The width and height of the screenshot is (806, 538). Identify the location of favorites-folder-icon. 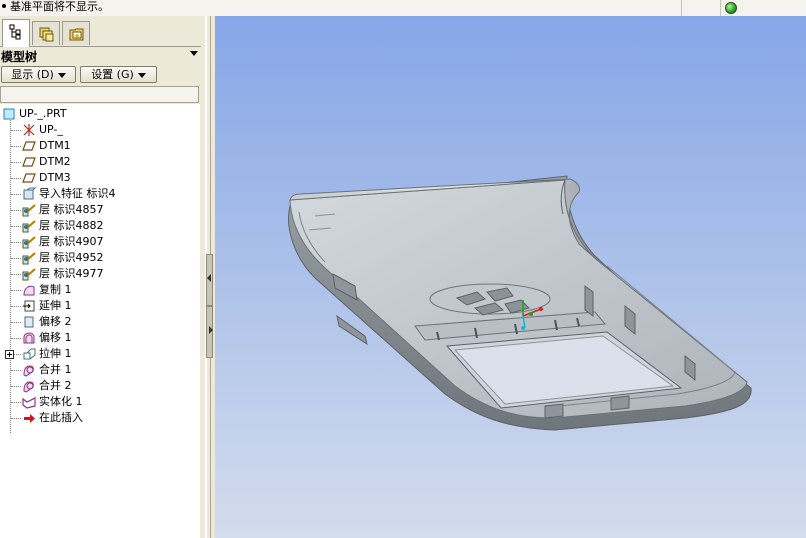
(76, 34).